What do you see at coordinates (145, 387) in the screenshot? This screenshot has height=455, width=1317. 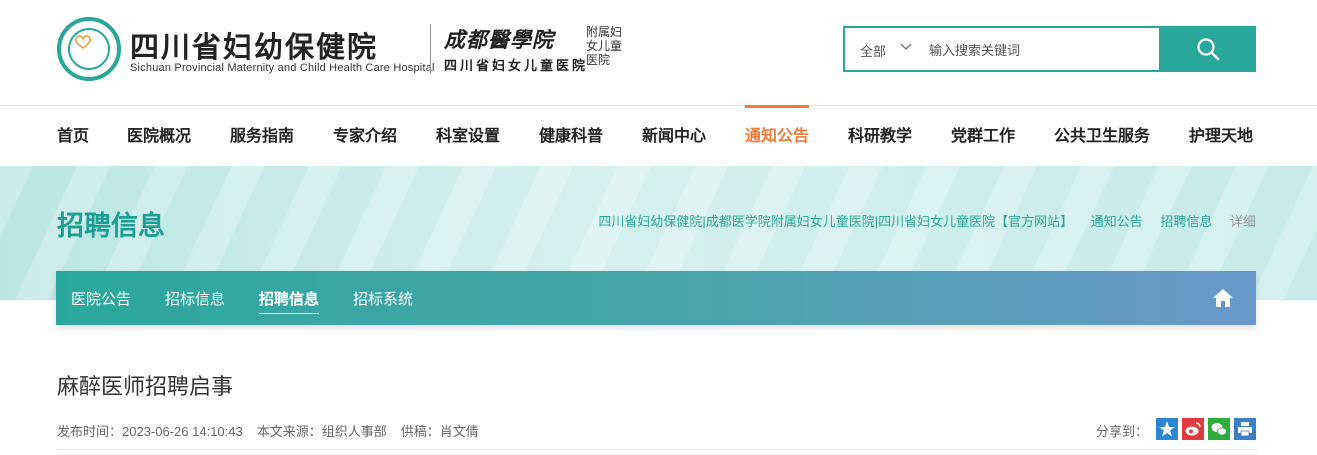 I see `article-title: 麻醉医师招聘启事` at bounding box center [145, 387].